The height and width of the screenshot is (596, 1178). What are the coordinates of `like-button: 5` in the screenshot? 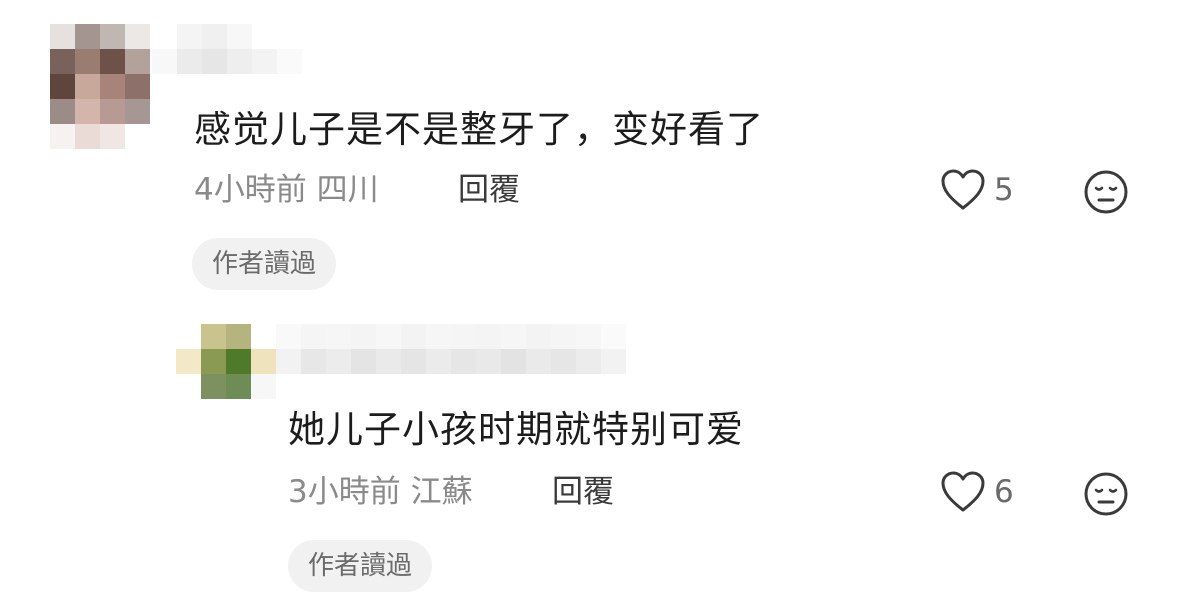 It's located at (977, 190).